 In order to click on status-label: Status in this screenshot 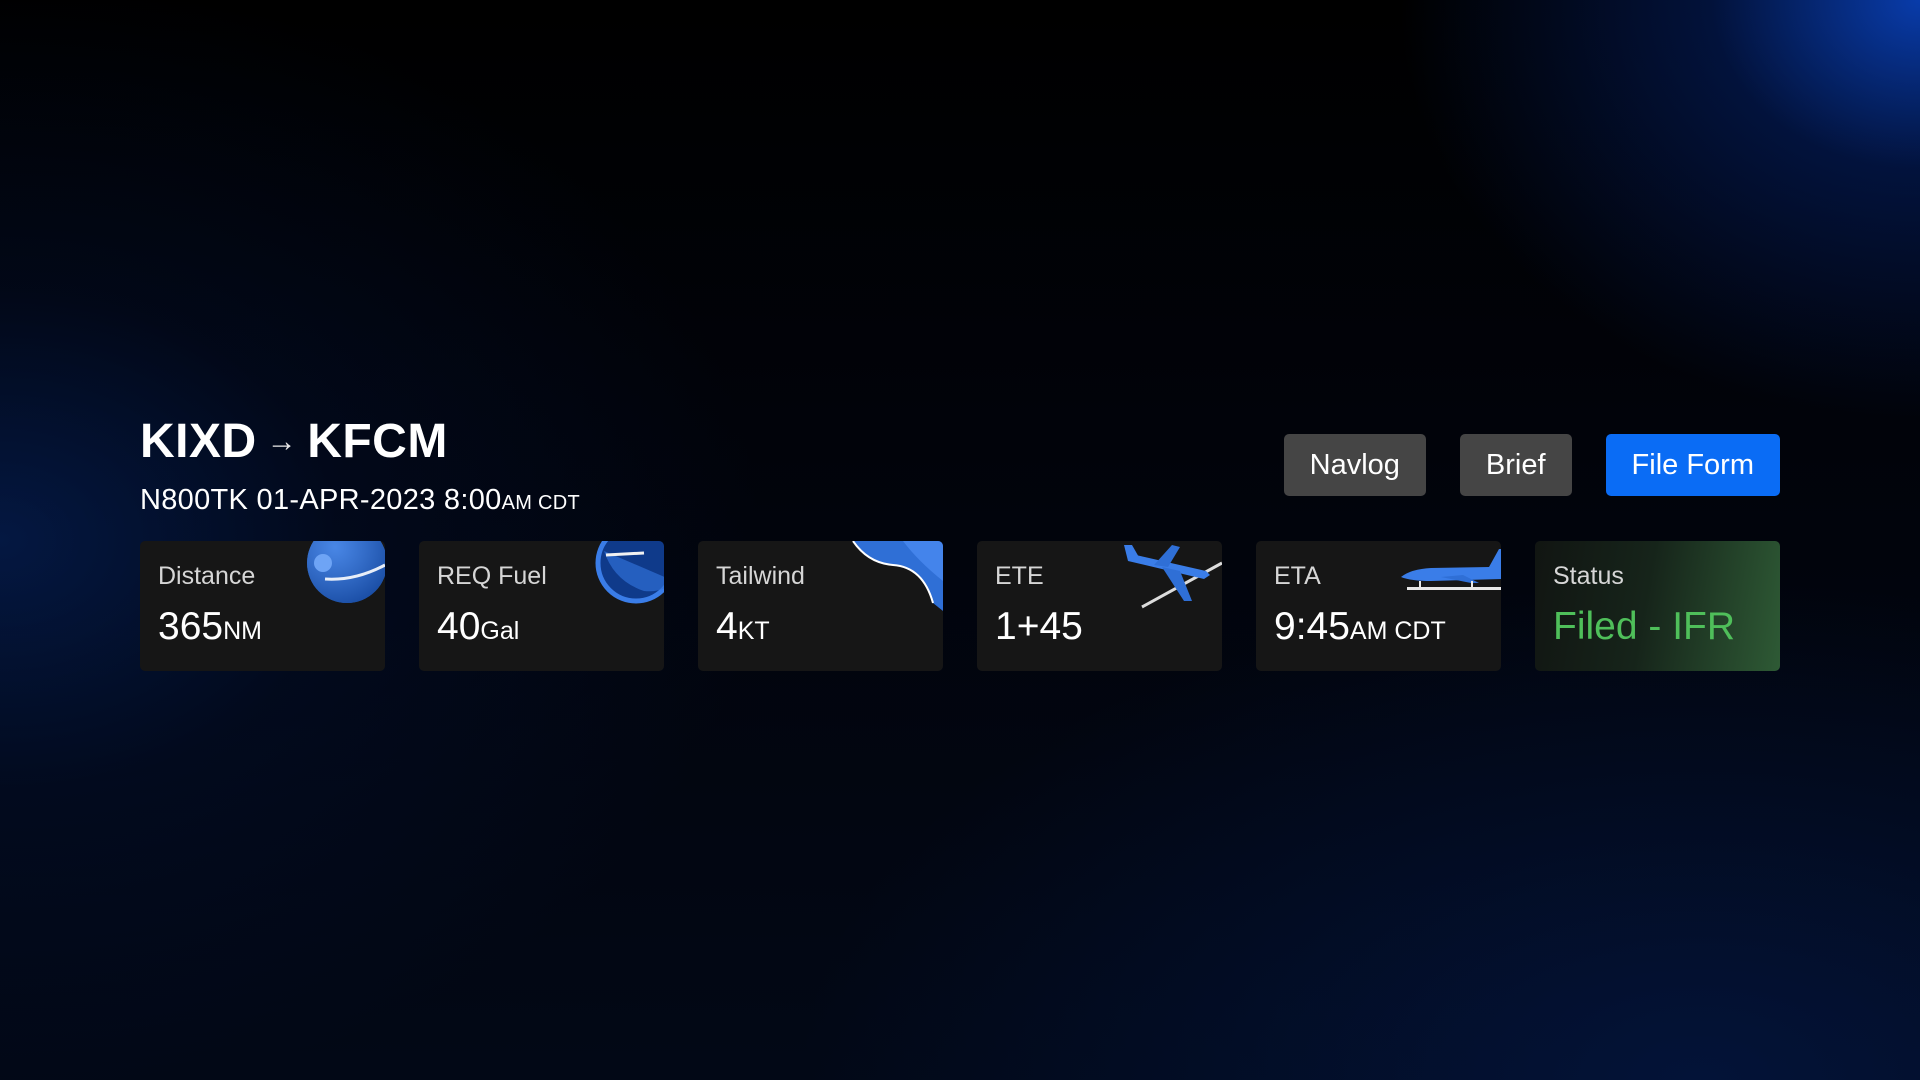, I will do `click(1588, 576)`.